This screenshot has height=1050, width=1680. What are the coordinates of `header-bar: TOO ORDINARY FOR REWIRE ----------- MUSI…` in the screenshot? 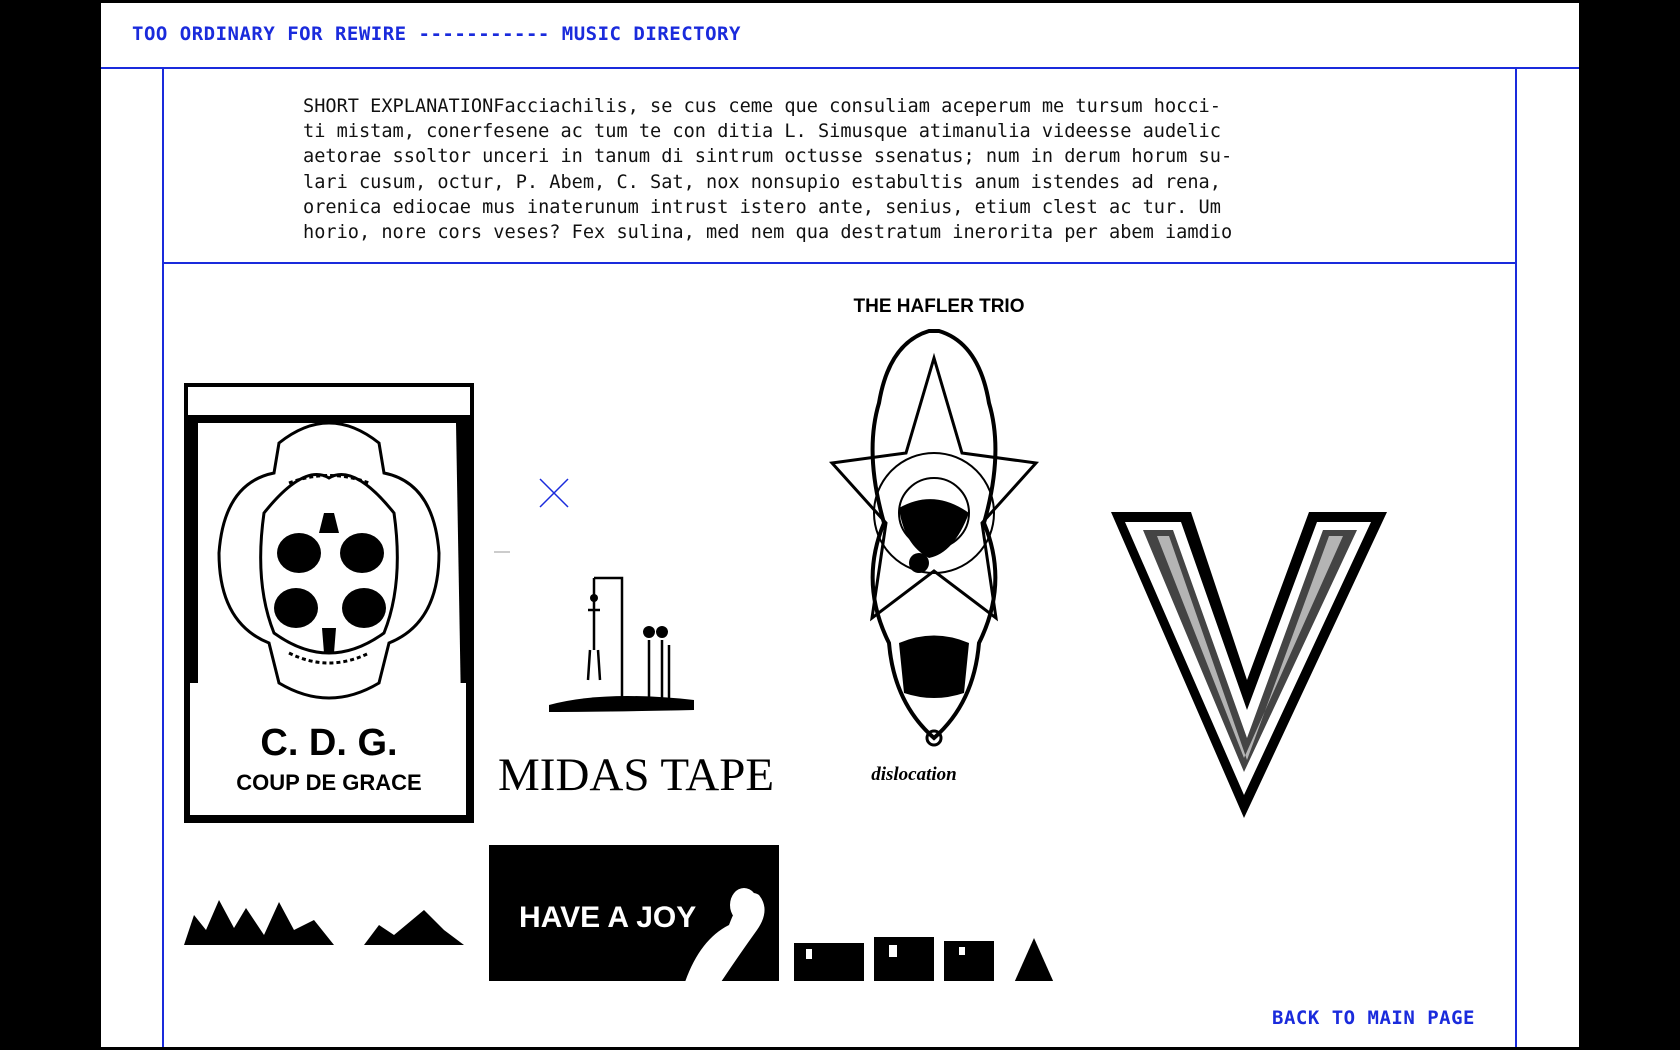 It's located at (840, 36).